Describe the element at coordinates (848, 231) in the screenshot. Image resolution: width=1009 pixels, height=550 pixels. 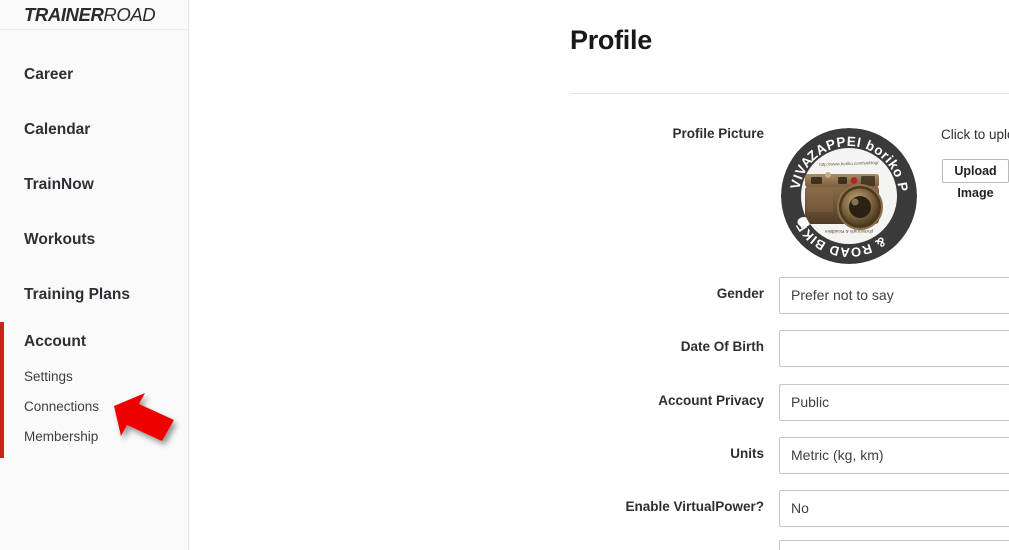
I see `svg-text: photograph & Roadbike` at that location.